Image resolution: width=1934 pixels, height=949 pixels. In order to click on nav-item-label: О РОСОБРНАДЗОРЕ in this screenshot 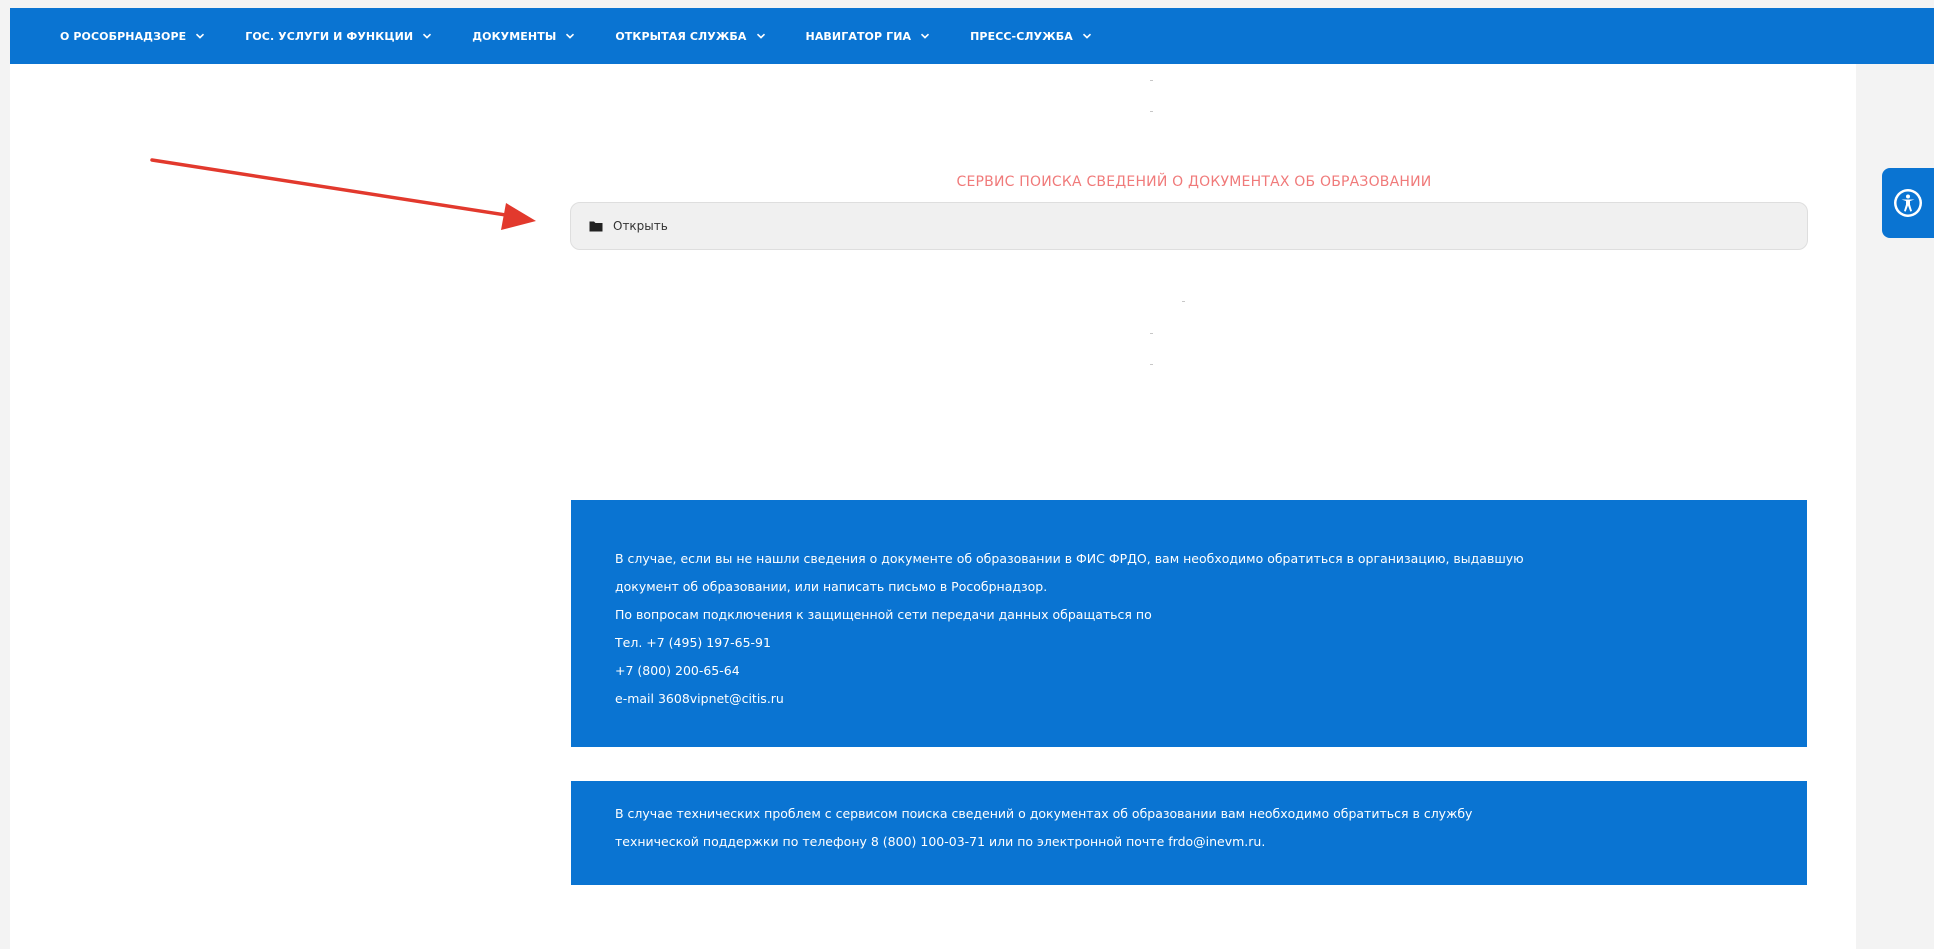, I will do `click(123, 36)`.